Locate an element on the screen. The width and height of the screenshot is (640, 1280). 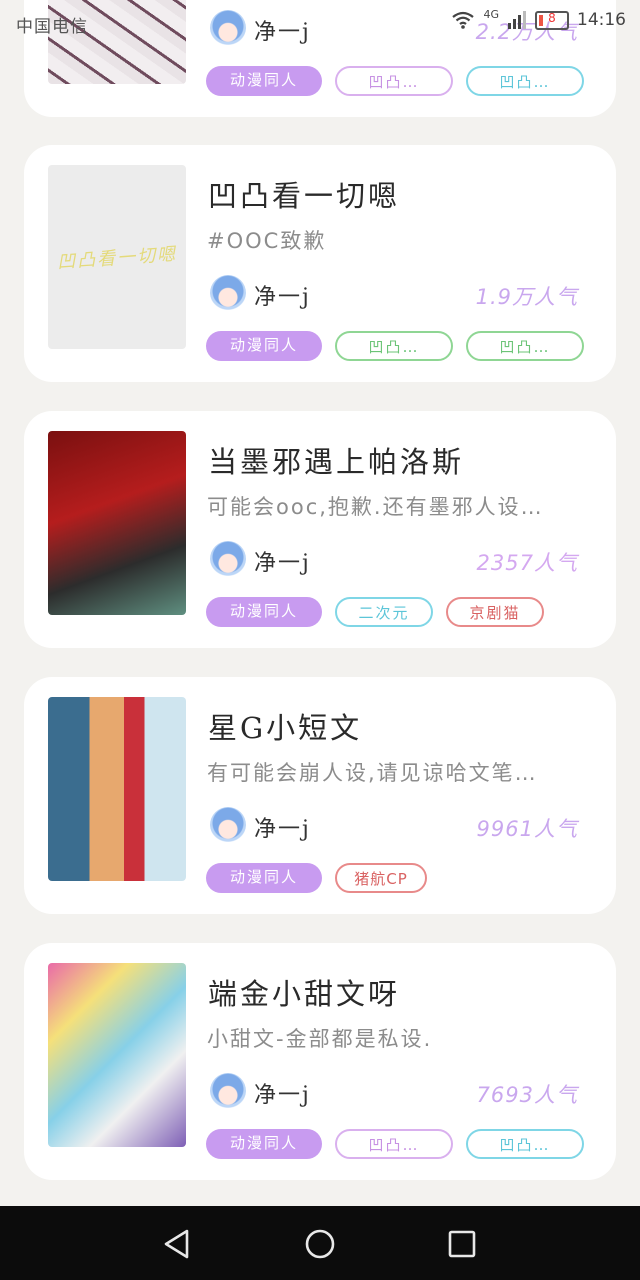
cover-caption: 凹凸看一切嗯 is located at coordinates (117, 258).